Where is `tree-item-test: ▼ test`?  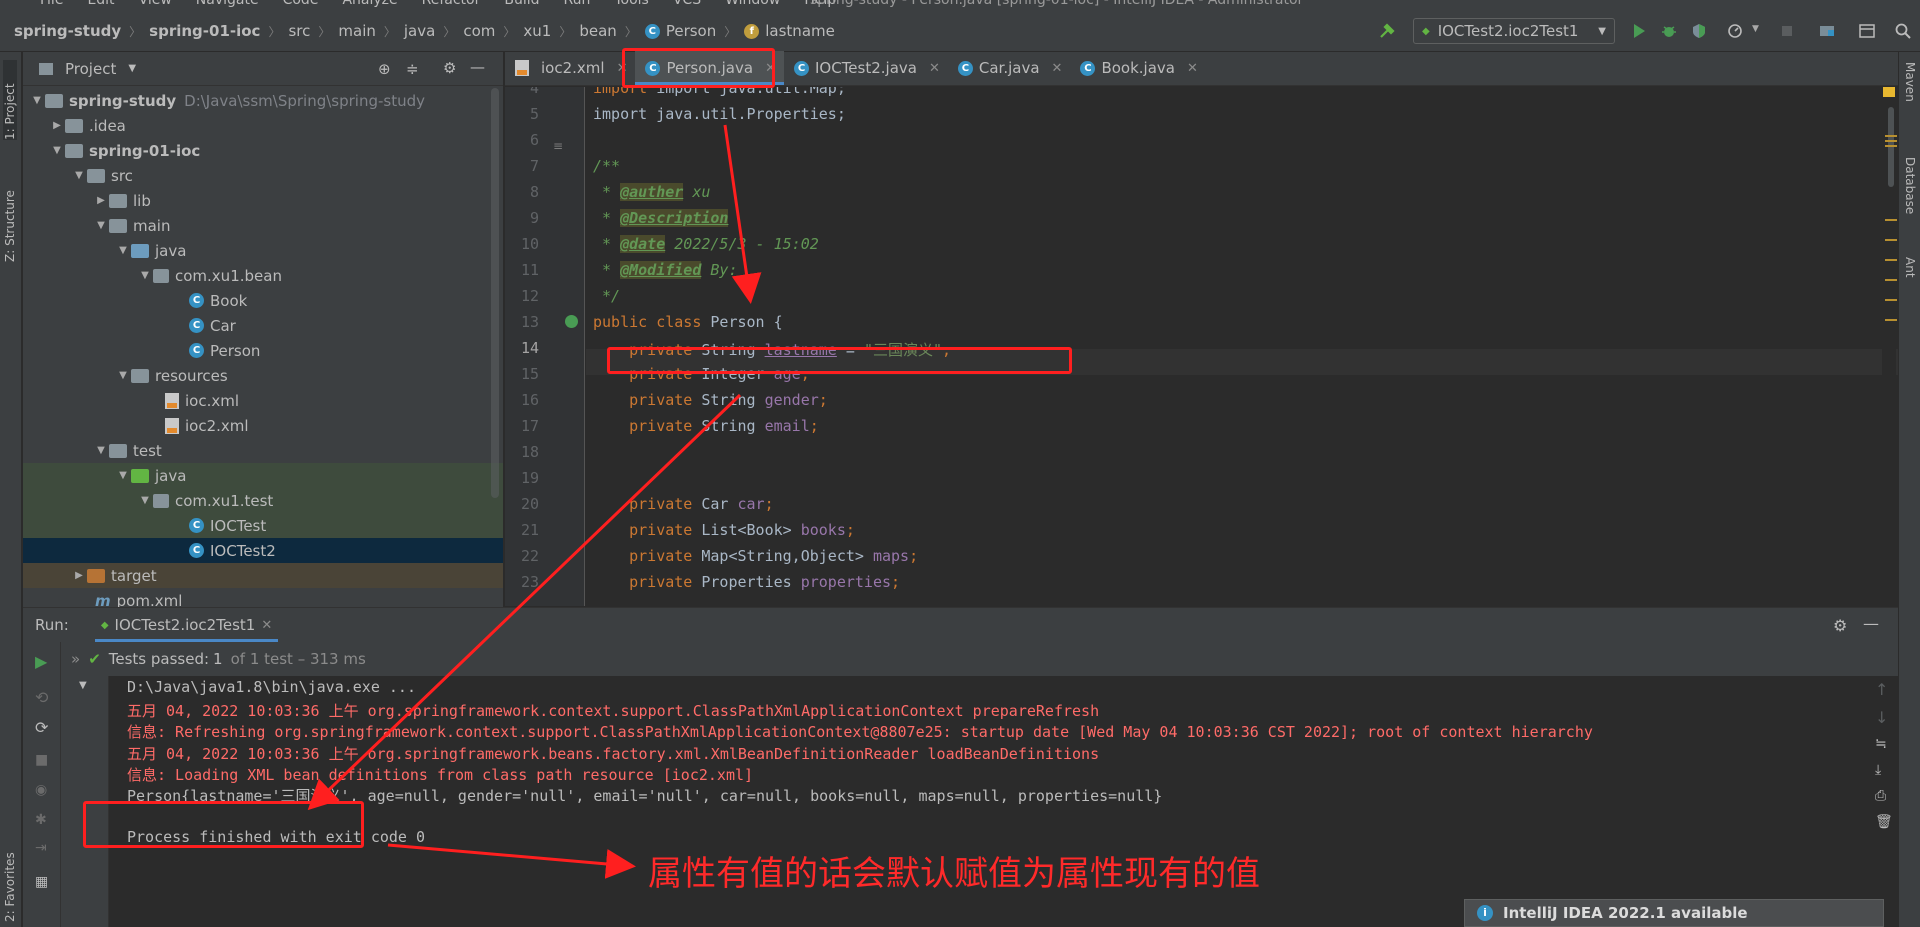
tree-item-test: ▼ test is located at coordinates (263, 450).